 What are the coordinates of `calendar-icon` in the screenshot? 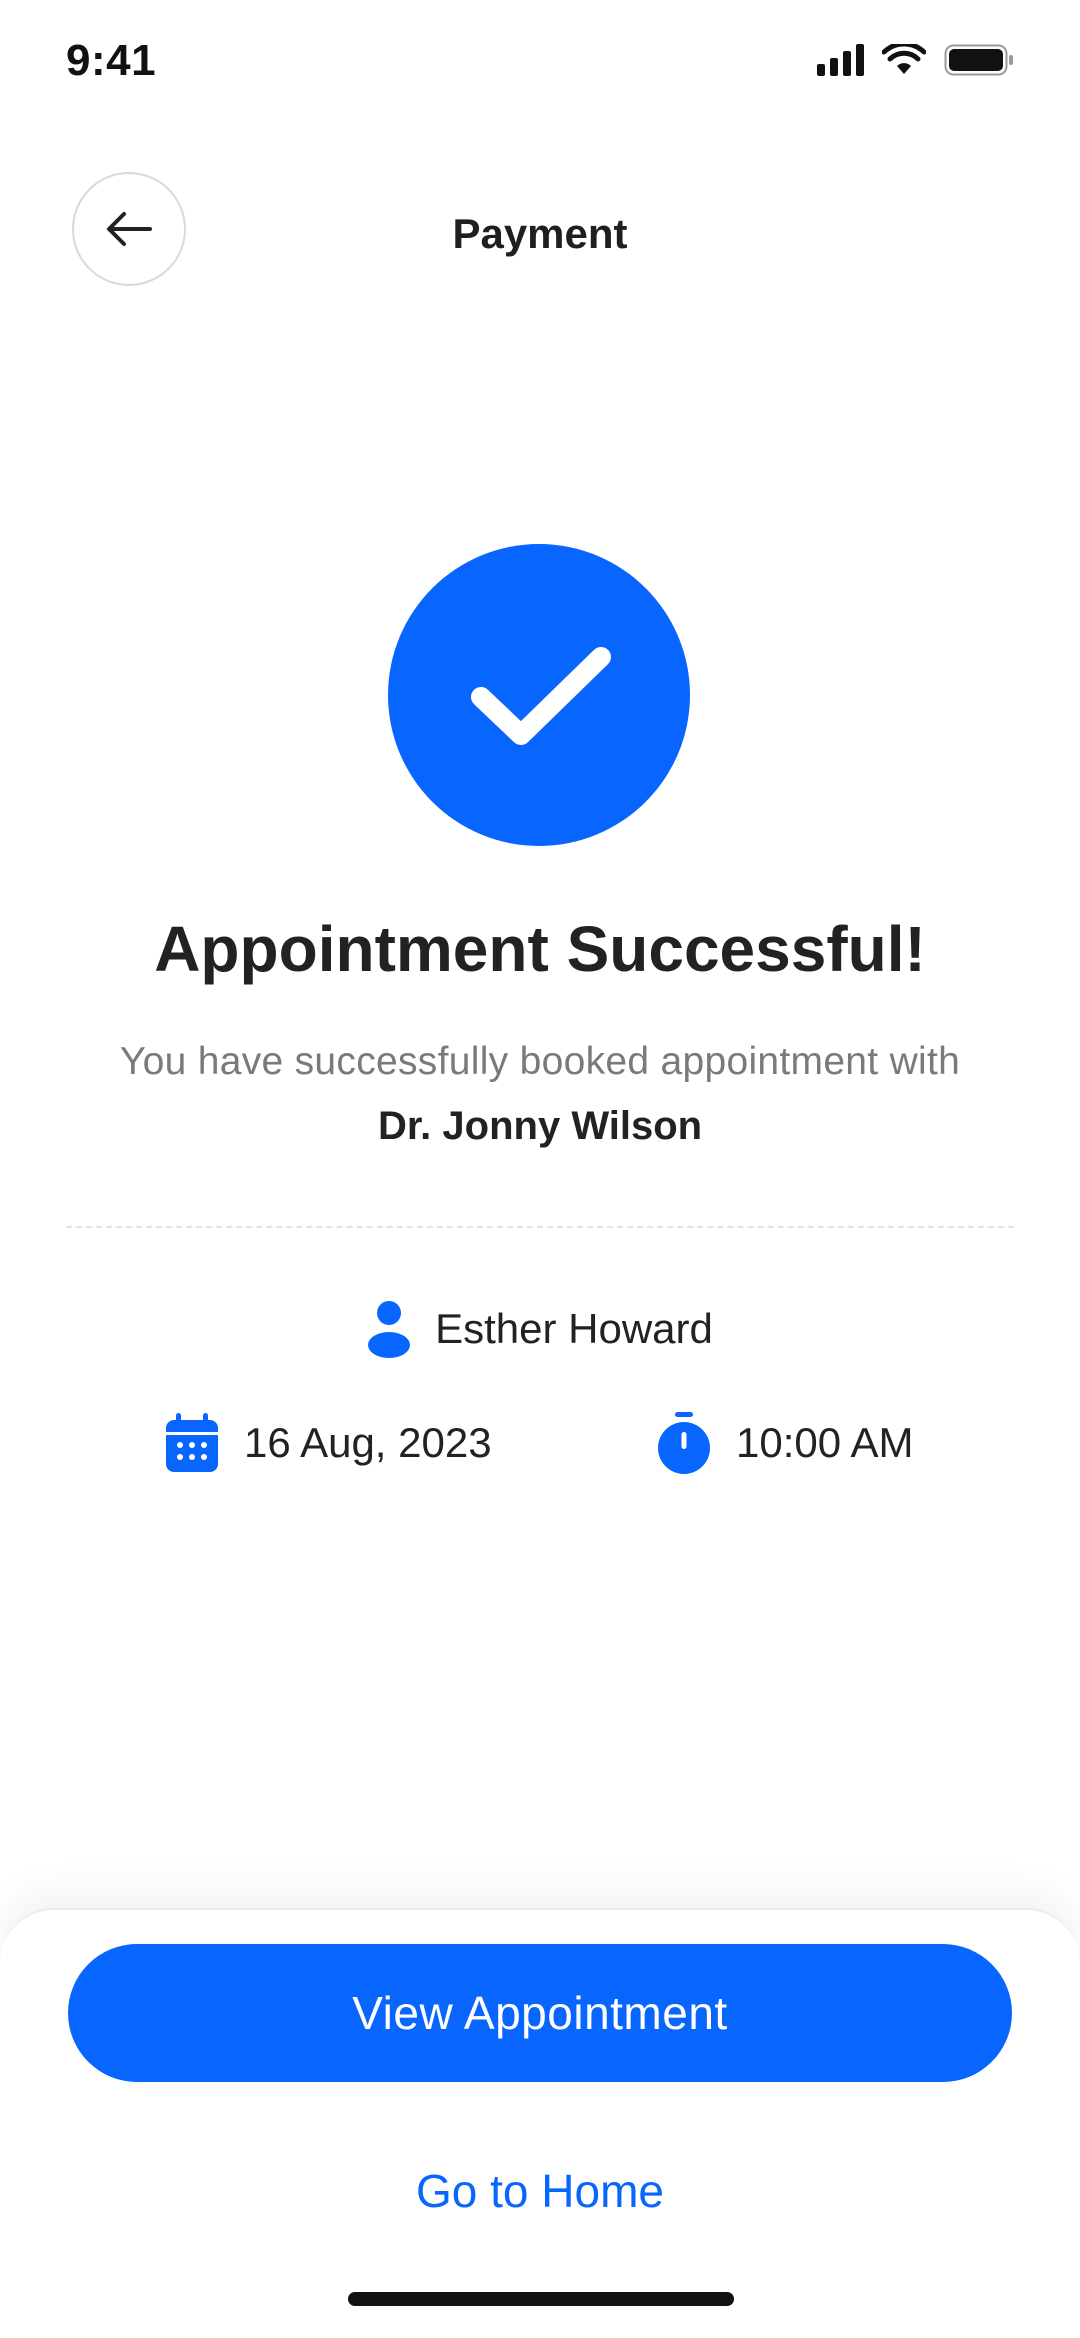 It's located at (192, 1442).